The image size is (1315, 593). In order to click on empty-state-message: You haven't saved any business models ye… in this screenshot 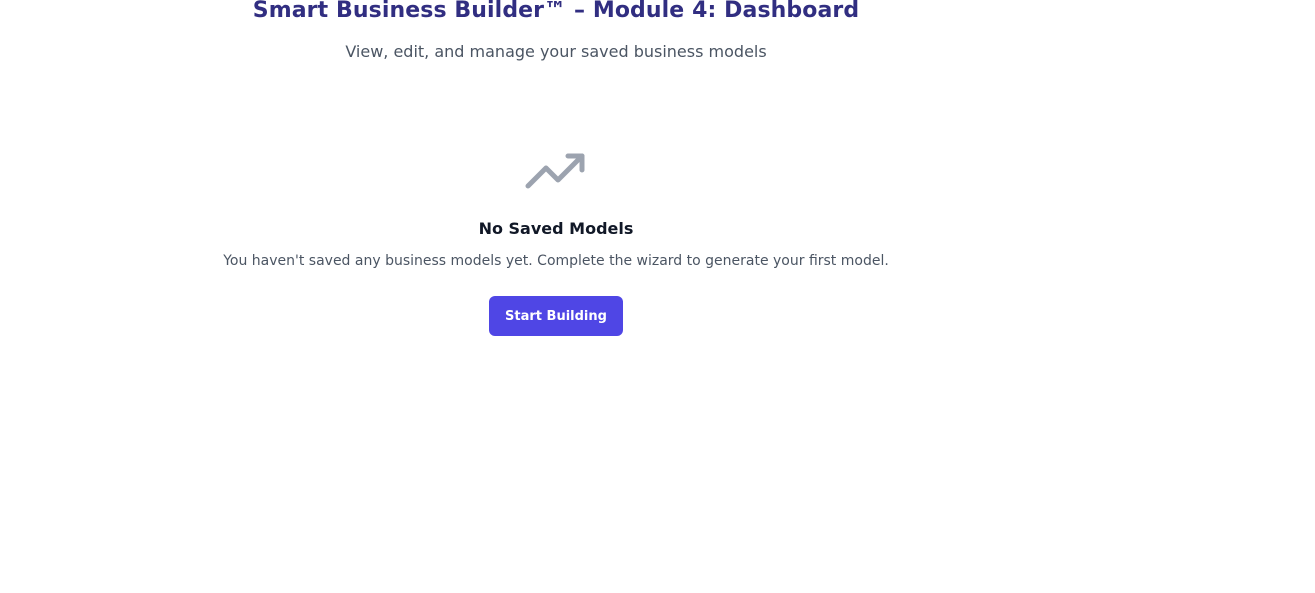, I will do `click(556, 261)`.